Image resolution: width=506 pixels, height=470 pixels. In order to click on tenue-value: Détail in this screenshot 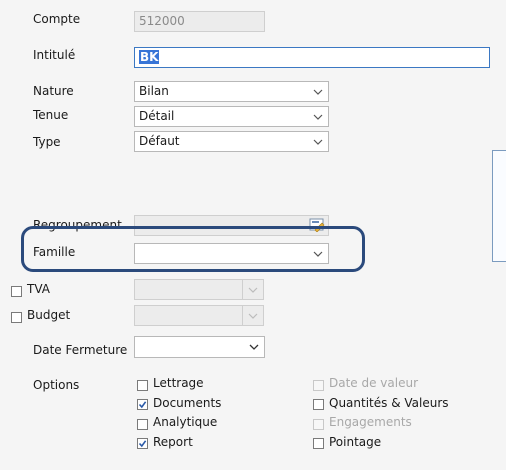, I will do `click(157, 116)`.